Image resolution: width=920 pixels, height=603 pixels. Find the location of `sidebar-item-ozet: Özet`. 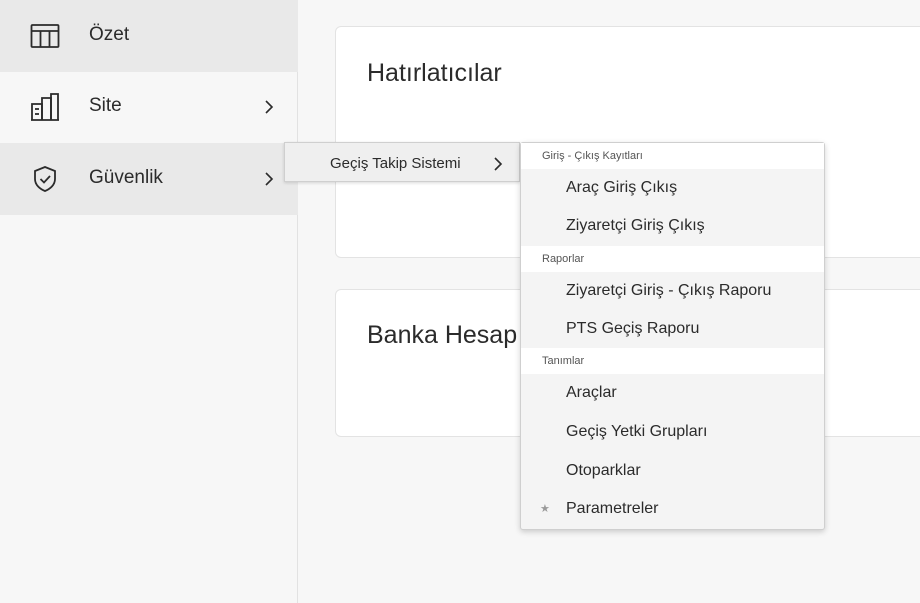

sidebar-item-ozet: Özet is located at coordinates (149, 36).